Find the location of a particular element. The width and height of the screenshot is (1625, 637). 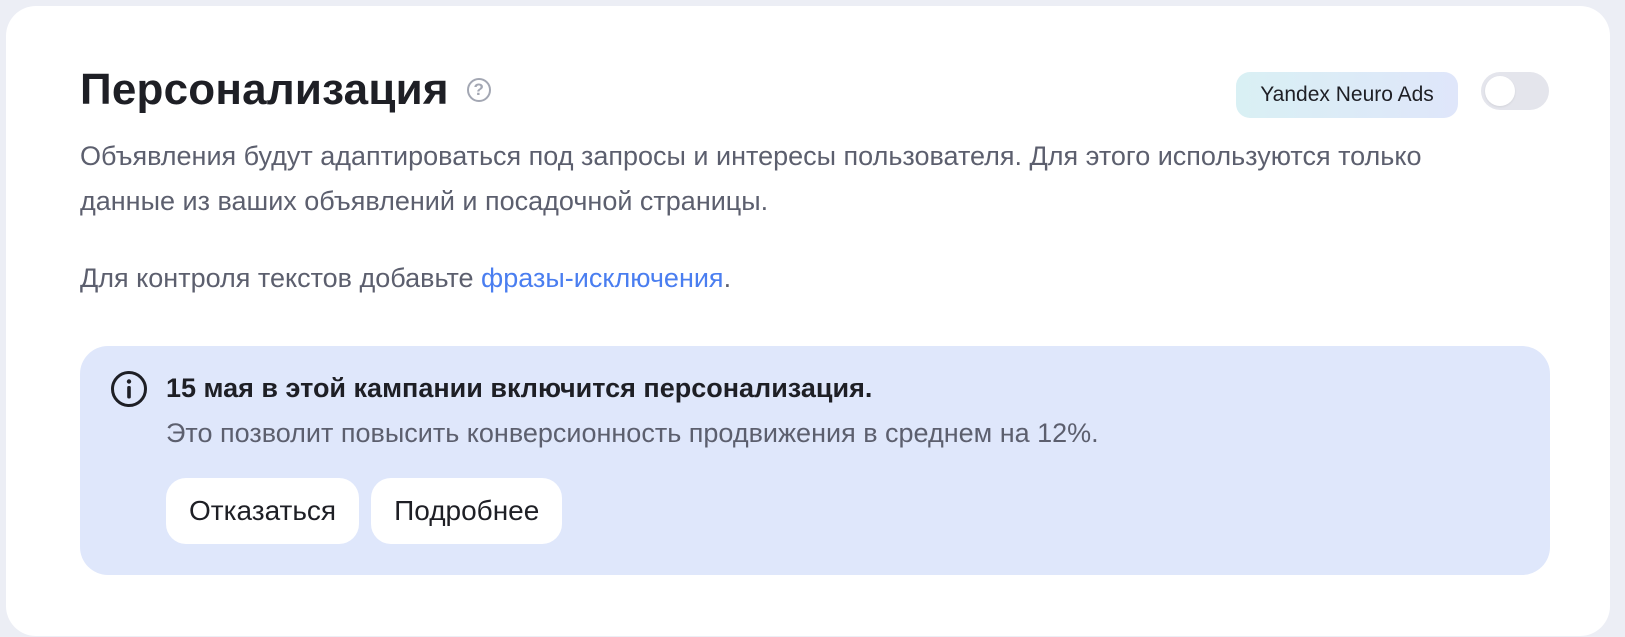

info-circle-icon is located at coordinates (129, 389).